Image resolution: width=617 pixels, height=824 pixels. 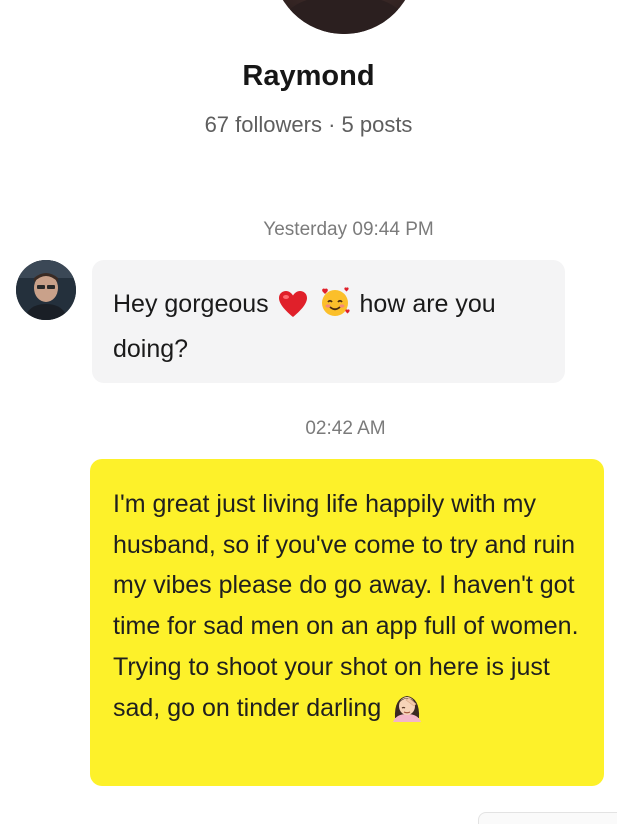 What do you see at coordinates (407, 712) in the screenshot?
I see `woman-facepalming-emoji-icon` at bounding box center [407, 712].